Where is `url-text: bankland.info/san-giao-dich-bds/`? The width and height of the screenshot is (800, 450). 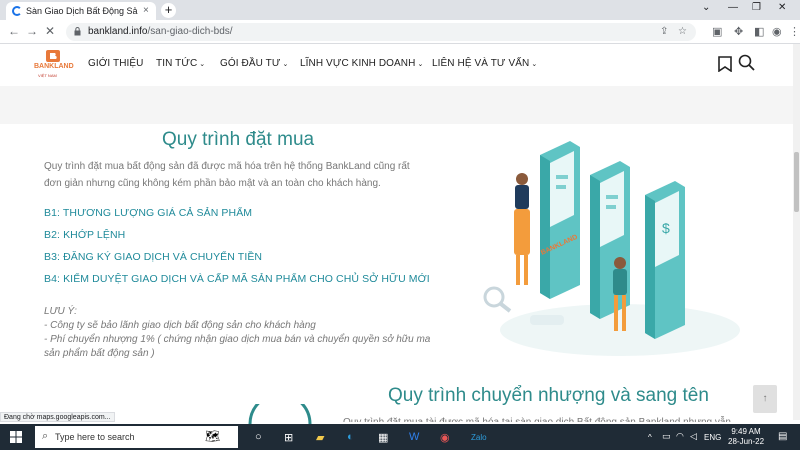
url-text: bankland.info/san-giao-dich-bds/ is located at coordinates (160, 31).